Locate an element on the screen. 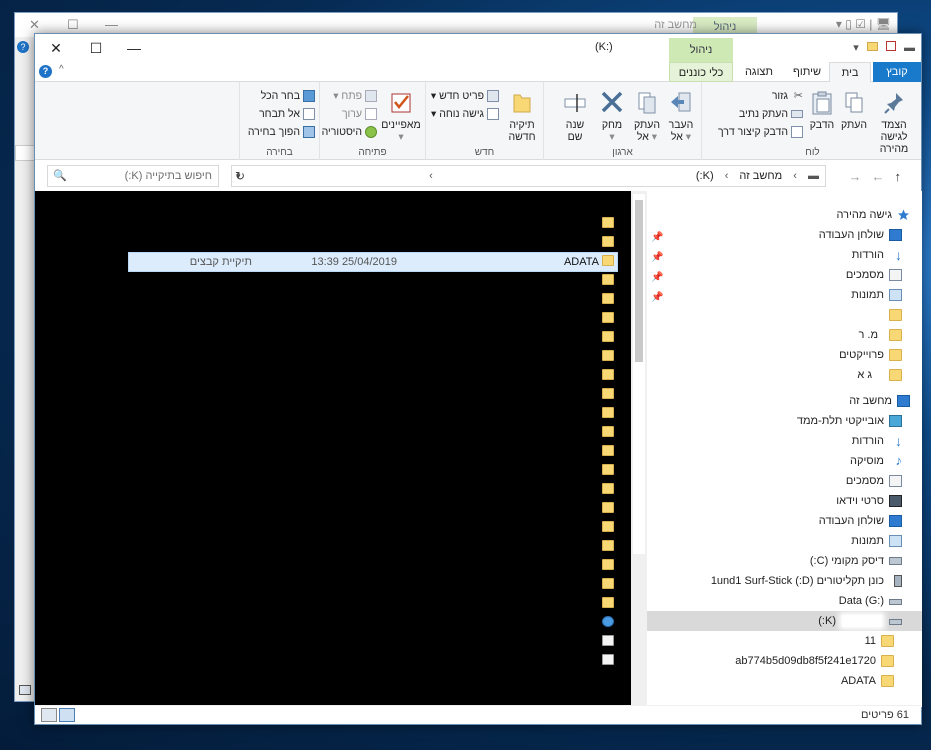  manage-tab: ניהול is located at coordinates (701, 50).